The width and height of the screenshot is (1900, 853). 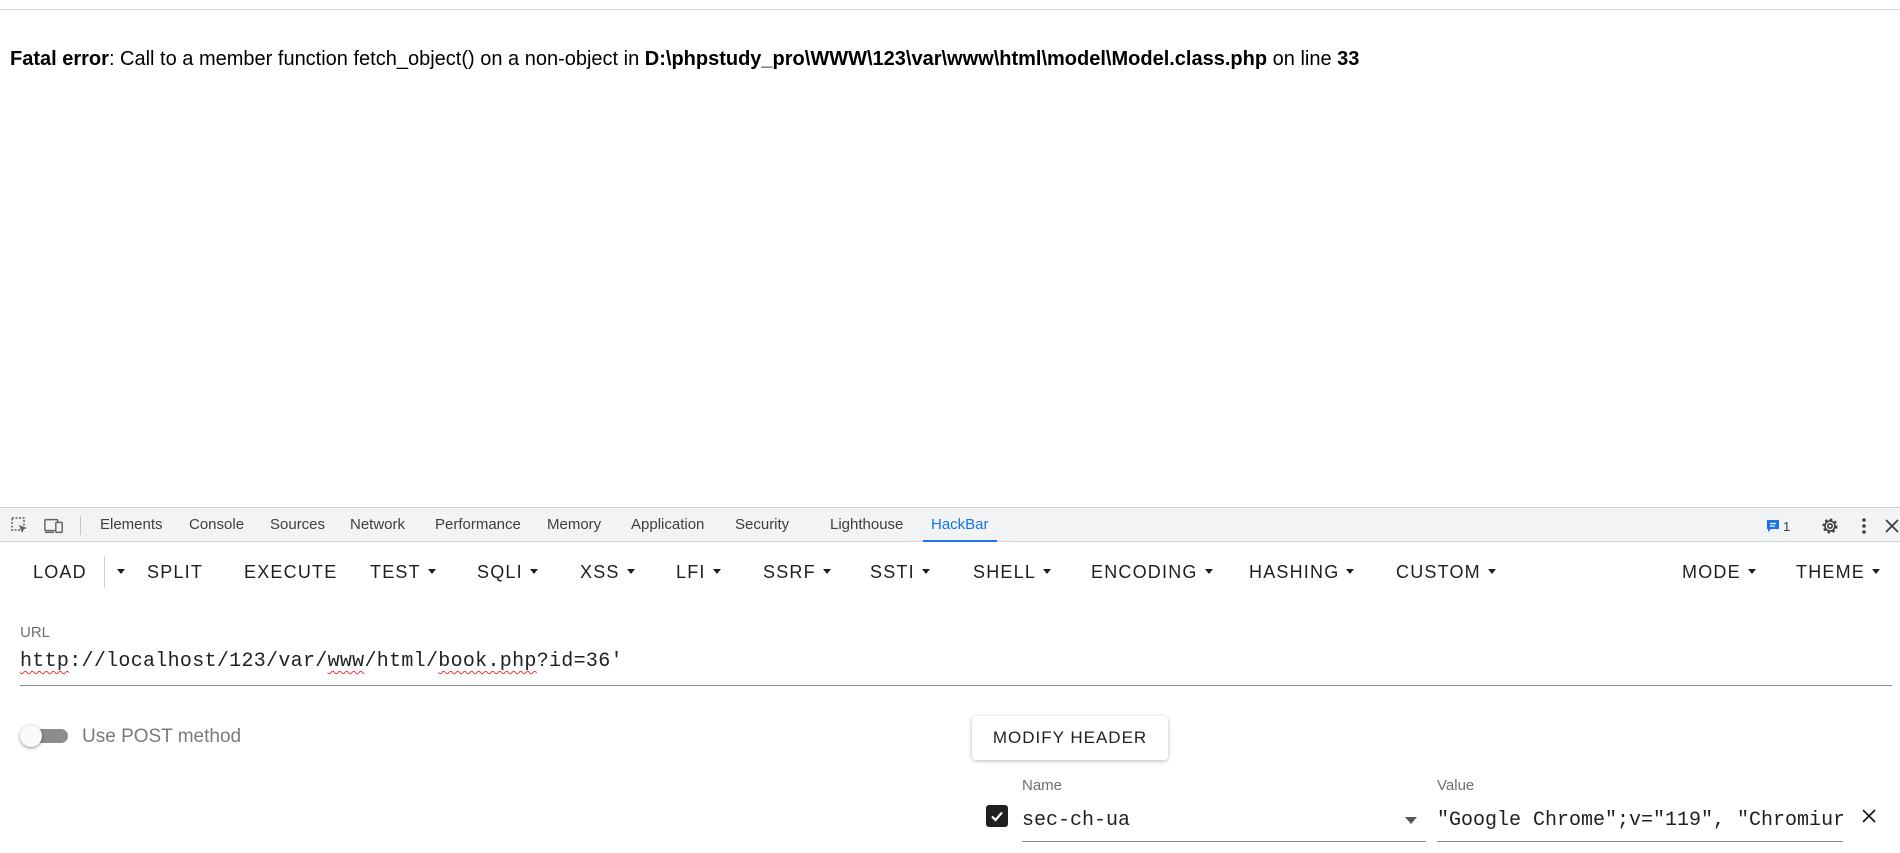 What do you see at coordinates (60, 572) in the screenshot?
I see `load-button: LOAD` at bounding box center [60, 572].